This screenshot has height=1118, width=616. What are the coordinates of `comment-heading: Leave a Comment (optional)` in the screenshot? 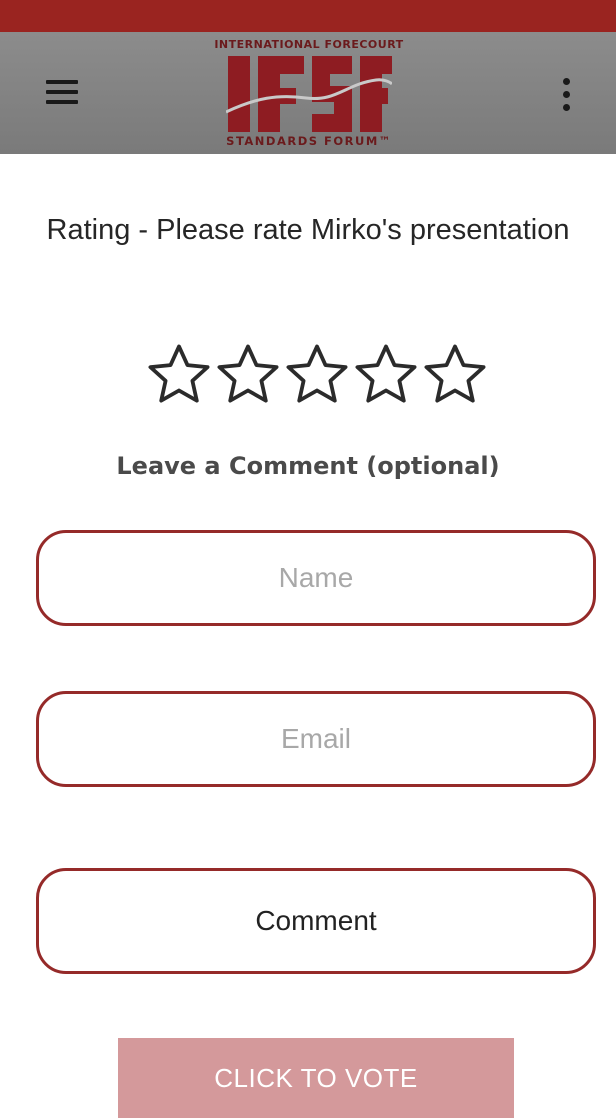 It's located at (308, 466).